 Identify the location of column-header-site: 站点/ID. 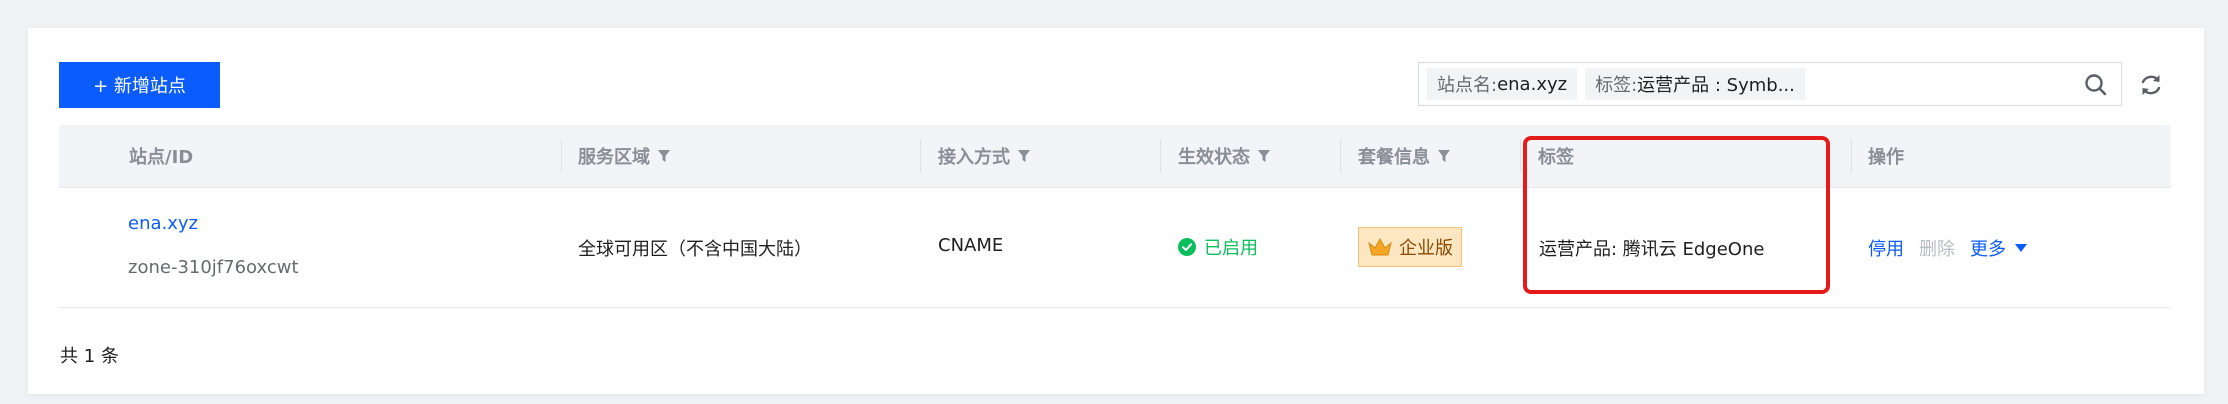
(161, 156).